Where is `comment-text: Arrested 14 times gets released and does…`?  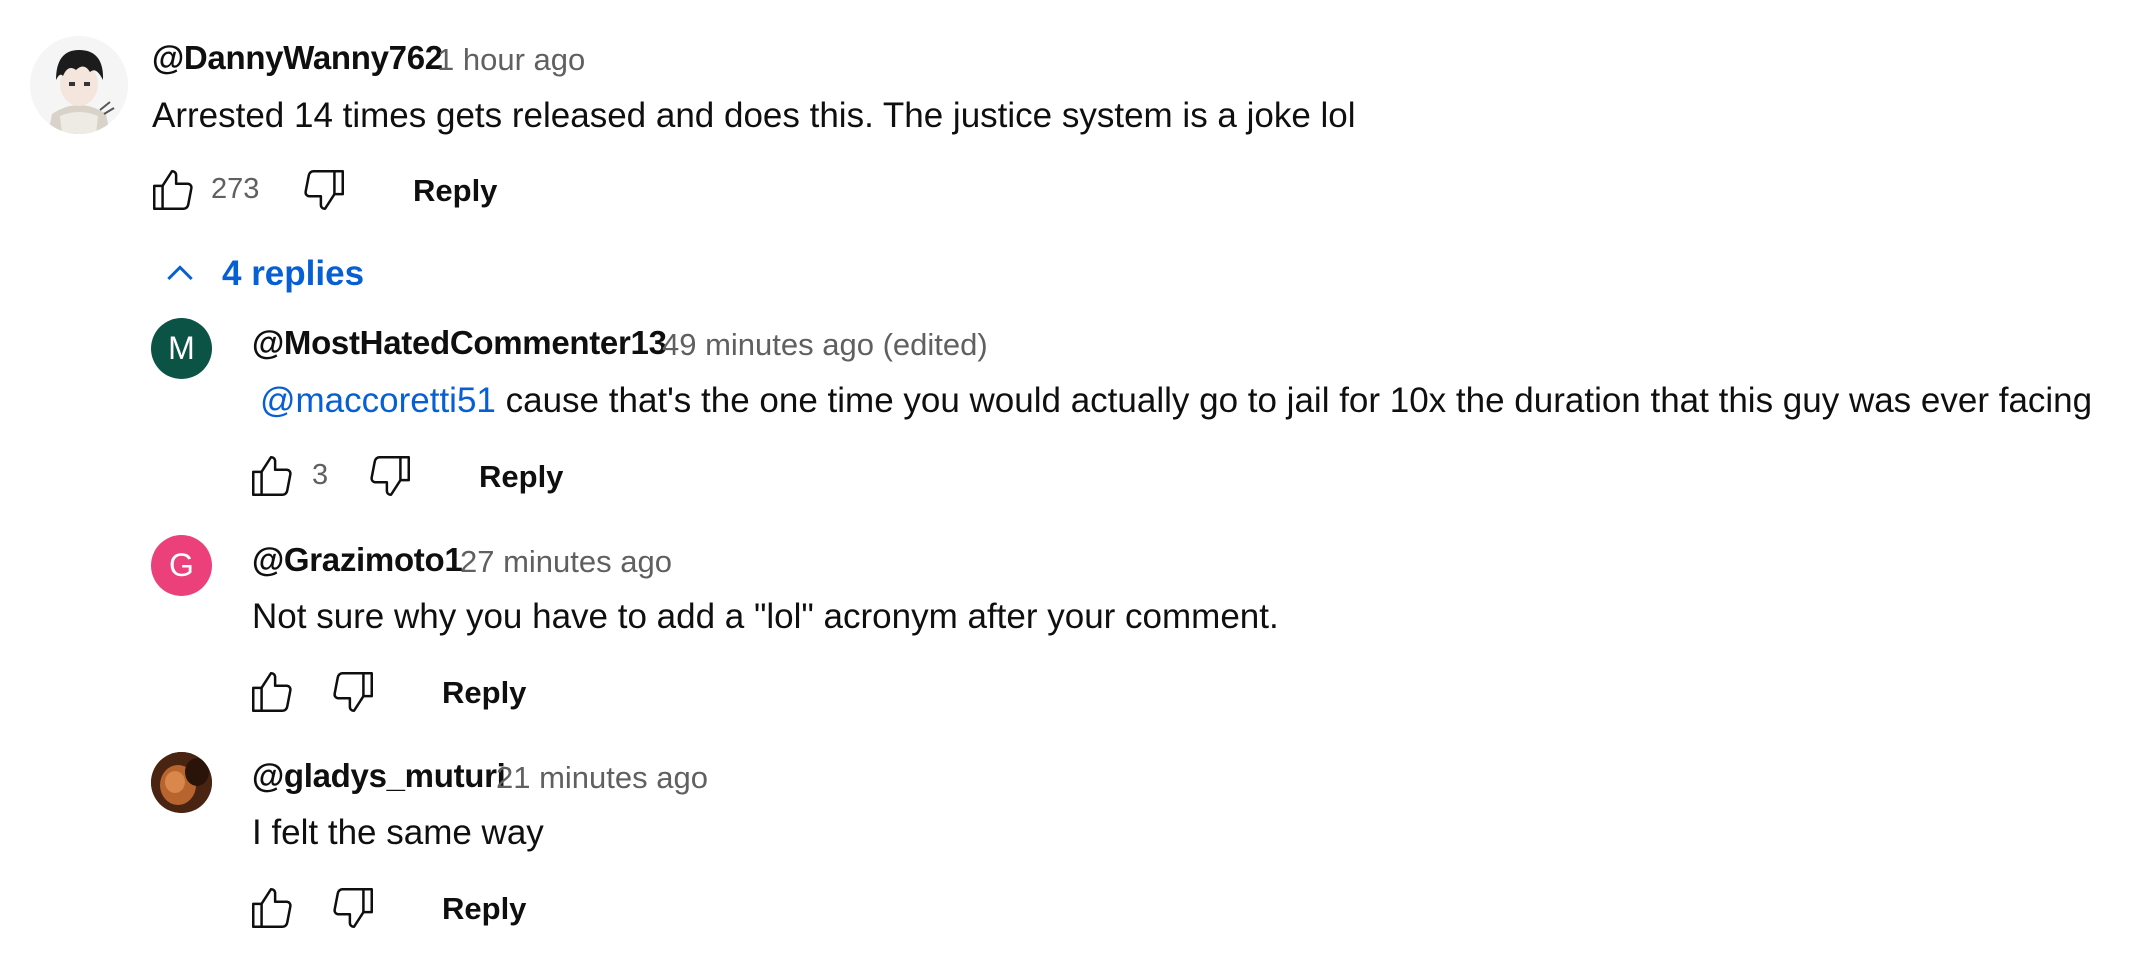 comment-text: Arrested 14 times gets released and does… is located at coordinates (754, 115).